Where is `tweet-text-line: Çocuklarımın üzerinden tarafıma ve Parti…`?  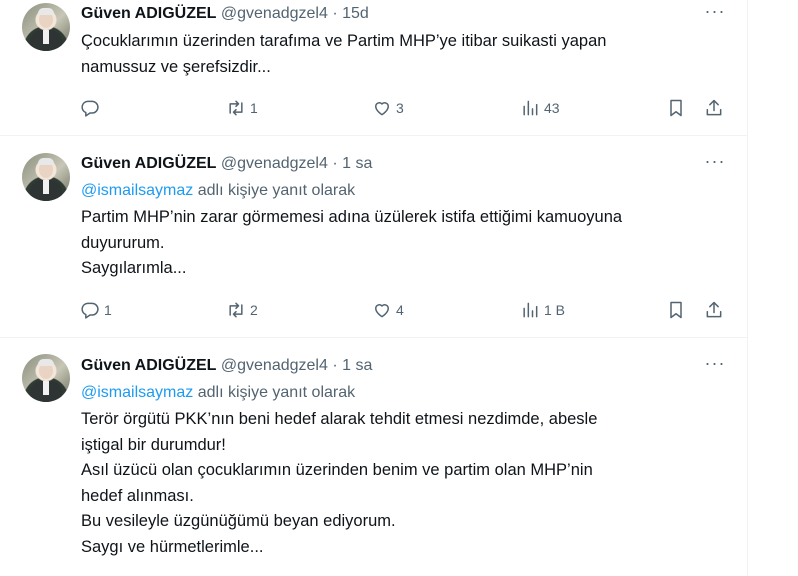
tweet-text-line: Çocuklarımın üzerinden tarafıma ve Parti… is located at coordinates (344, 41).